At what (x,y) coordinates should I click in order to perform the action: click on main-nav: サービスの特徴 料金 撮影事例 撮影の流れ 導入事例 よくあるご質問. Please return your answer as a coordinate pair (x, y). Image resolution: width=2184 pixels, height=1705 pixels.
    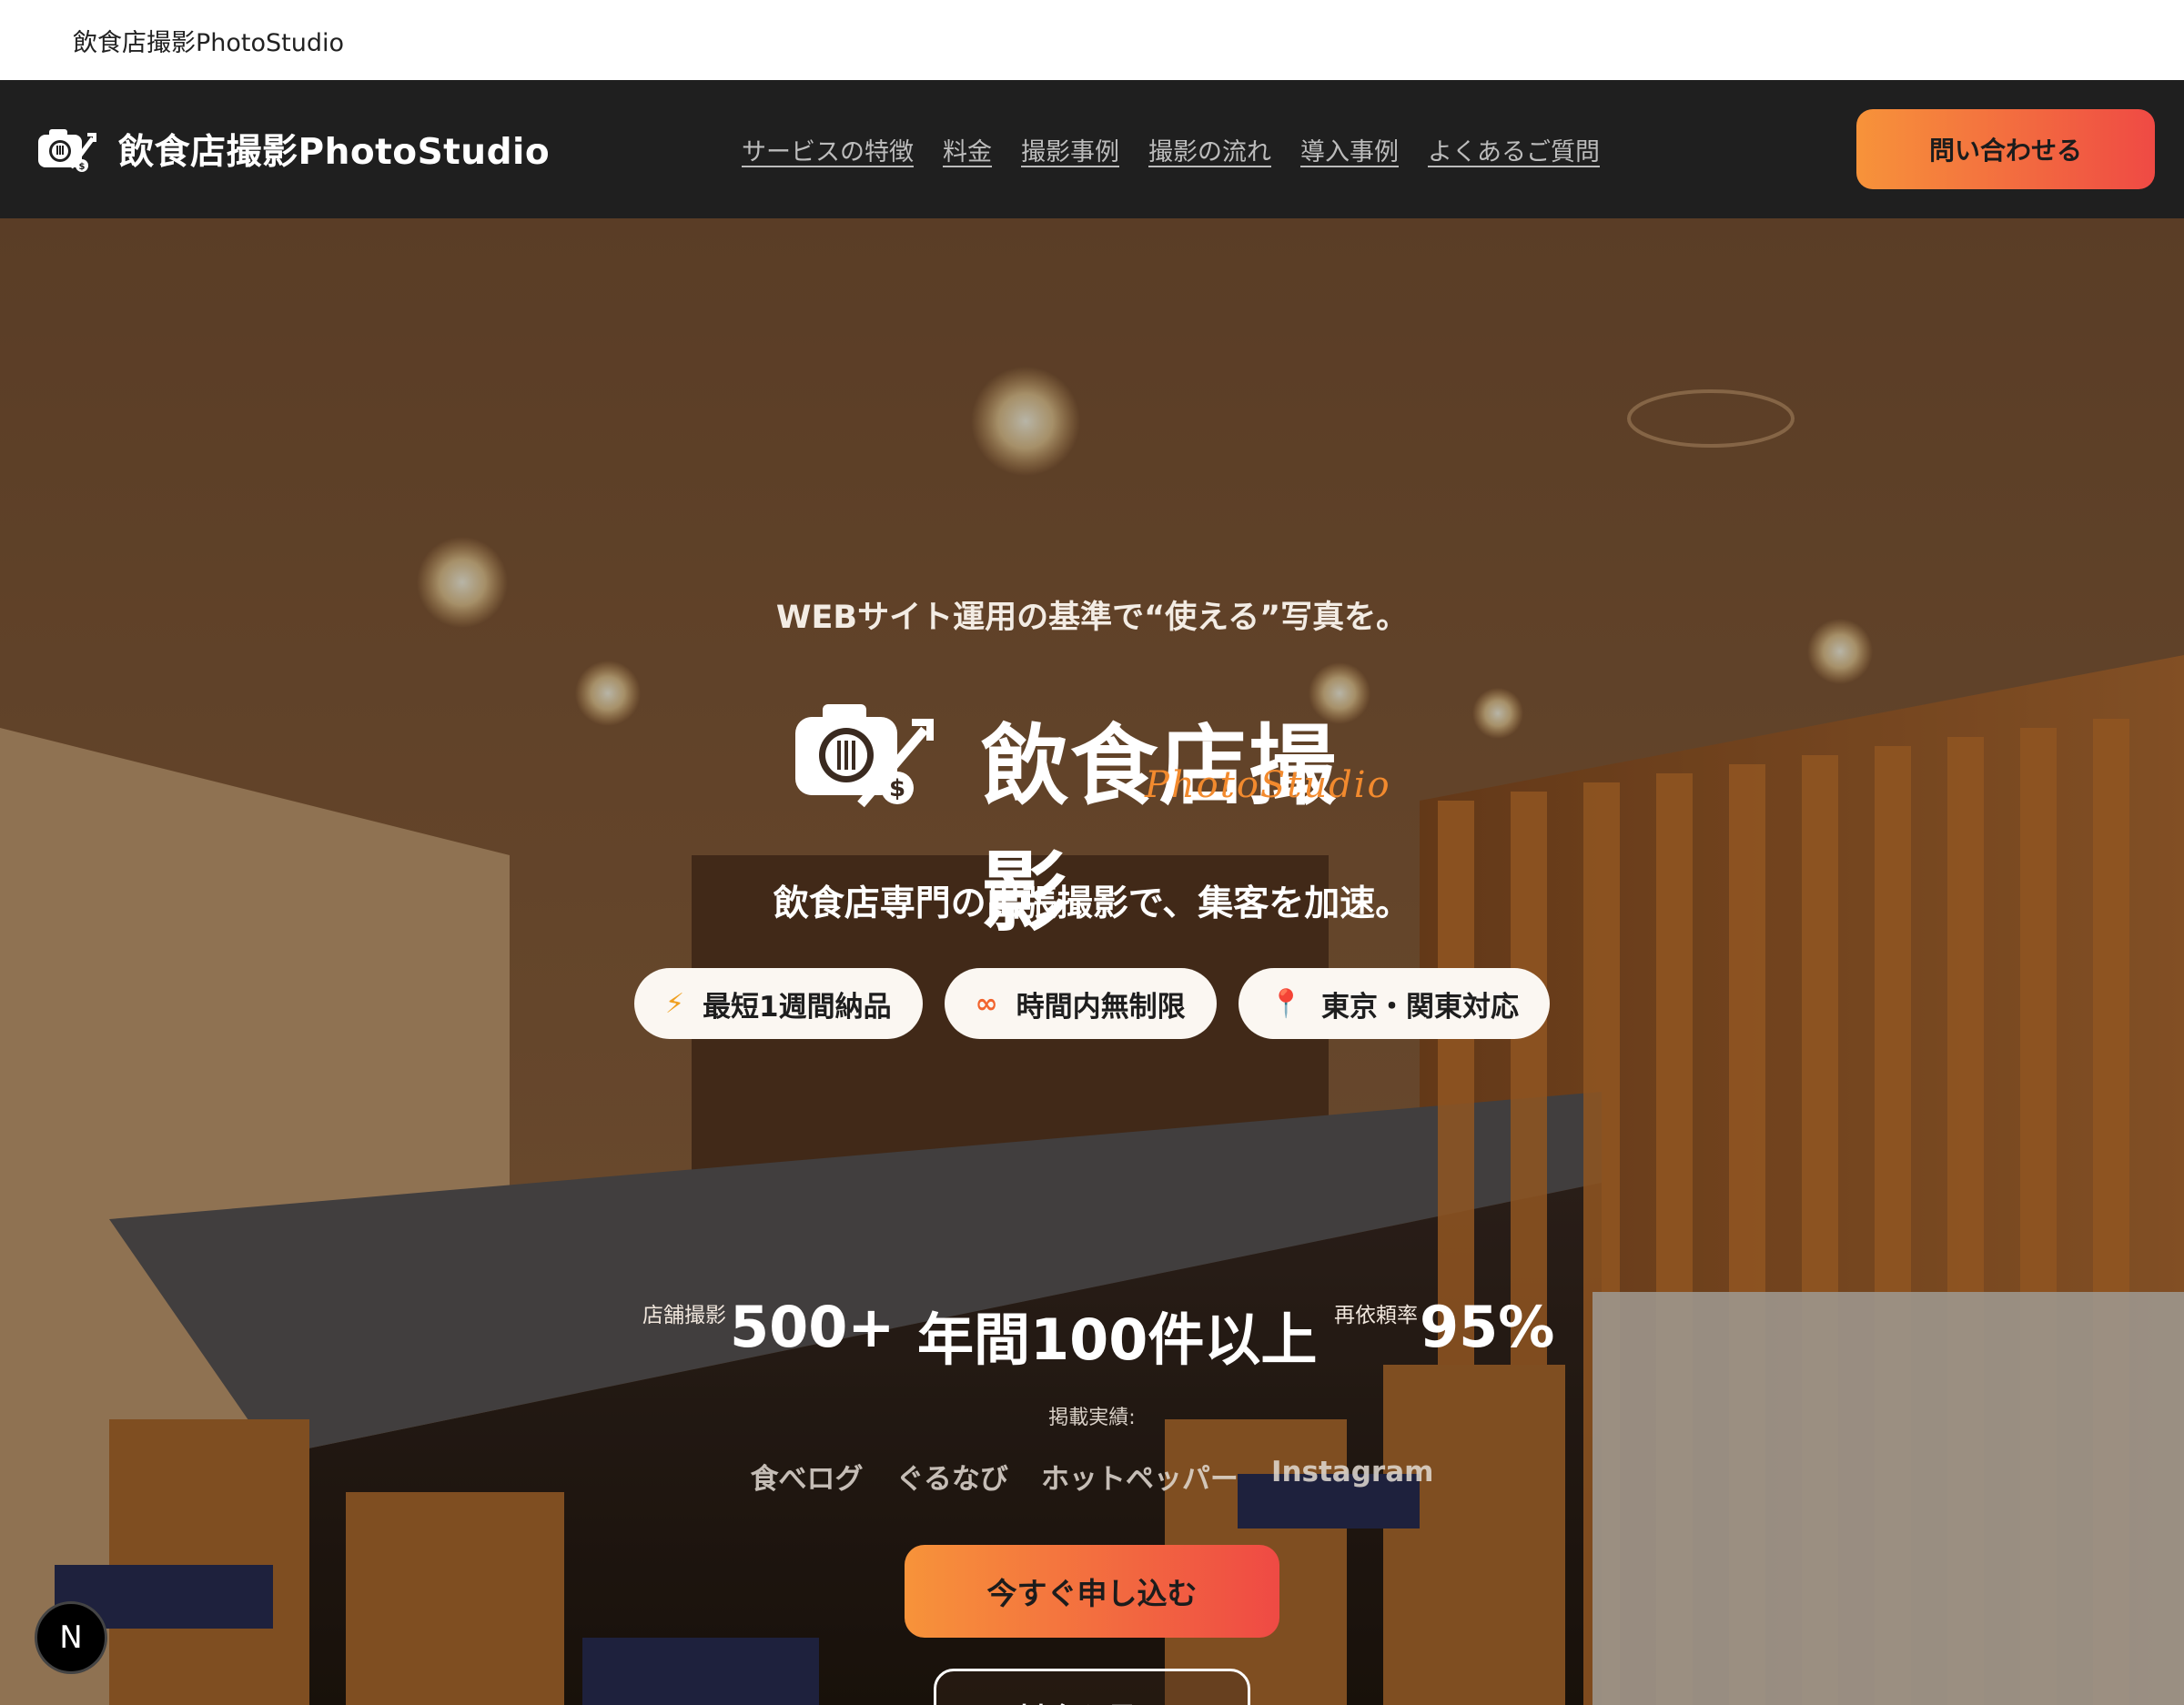
    Looking at the image, I should click on (1185, 149).